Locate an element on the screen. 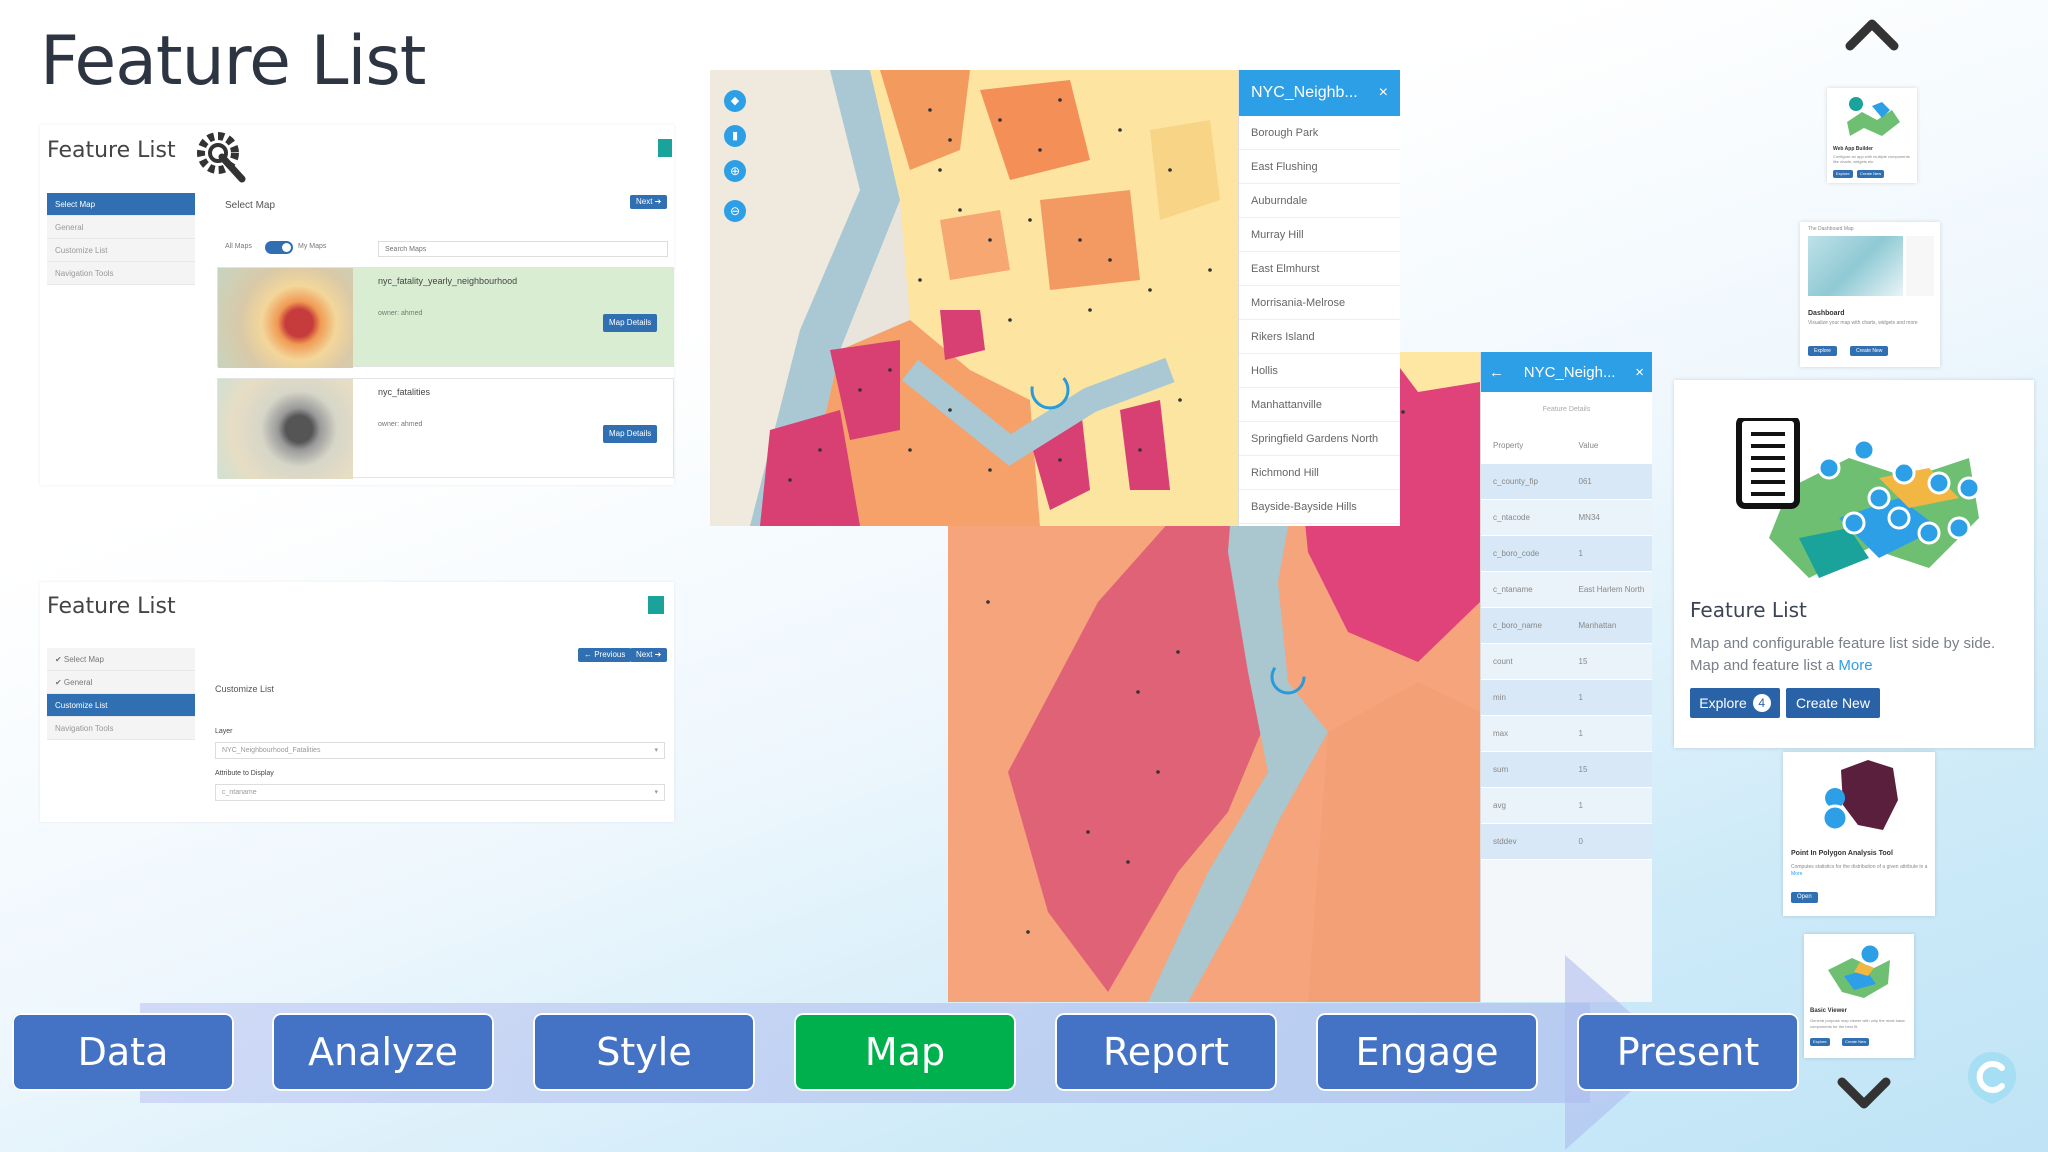  step-analyze-button: Analyze is located at coordinates (383, 1052).